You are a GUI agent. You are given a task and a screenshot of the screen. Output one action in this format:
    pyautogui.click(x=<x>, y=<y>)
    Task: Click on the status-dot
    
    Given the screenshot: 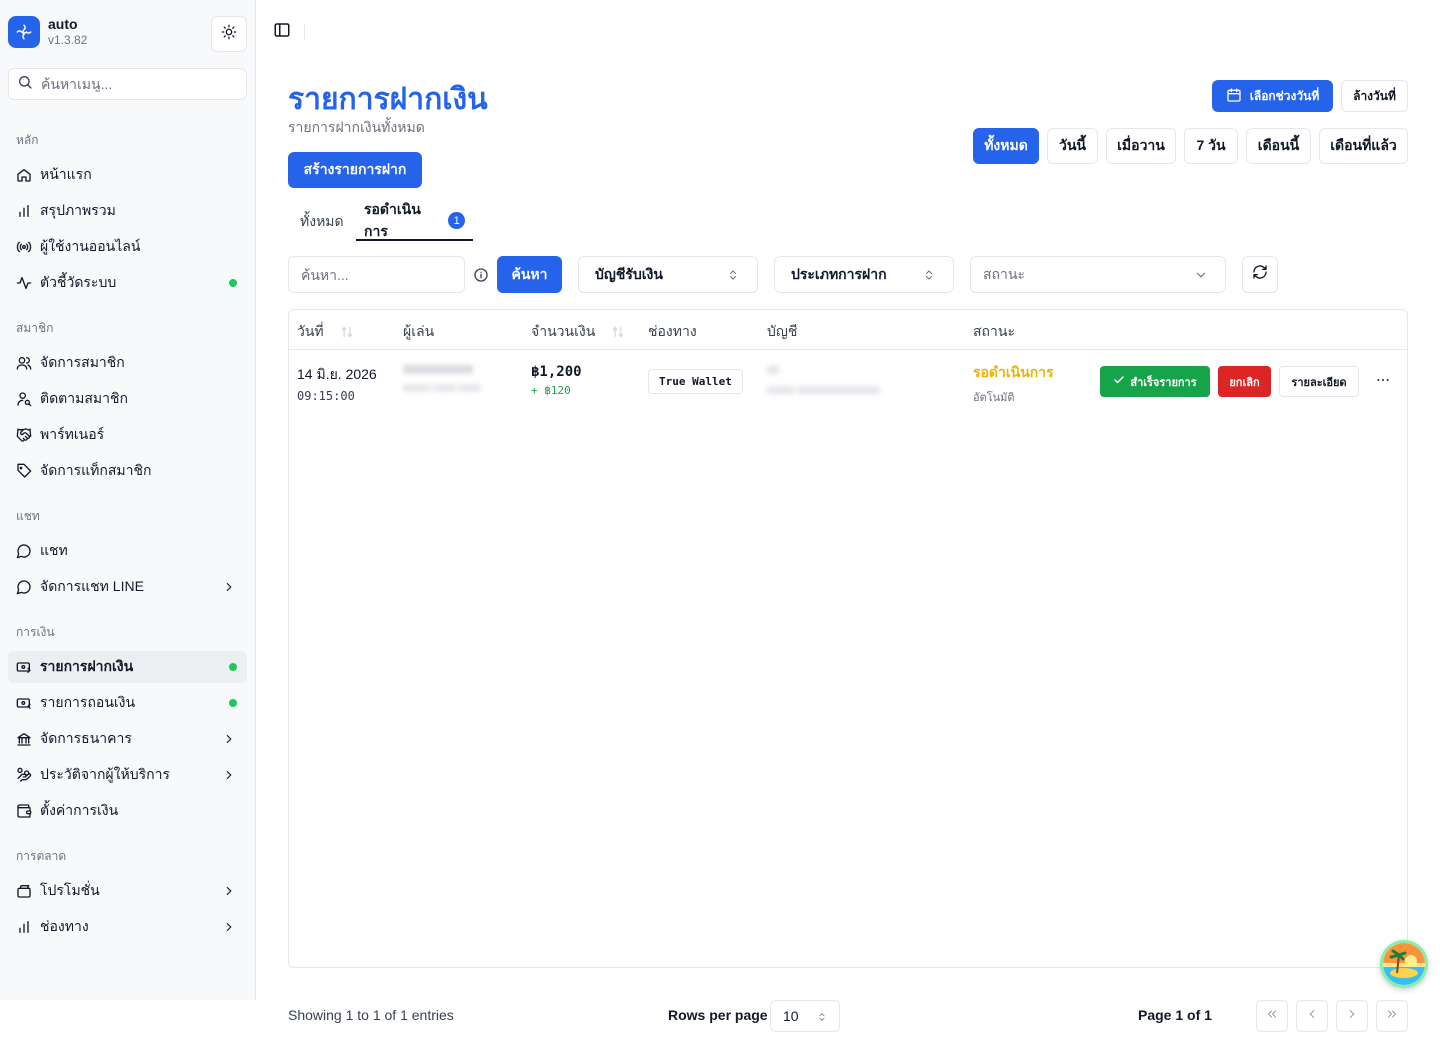 What is the action you would take?
    pyautogui.click(x=233, y=667)
    